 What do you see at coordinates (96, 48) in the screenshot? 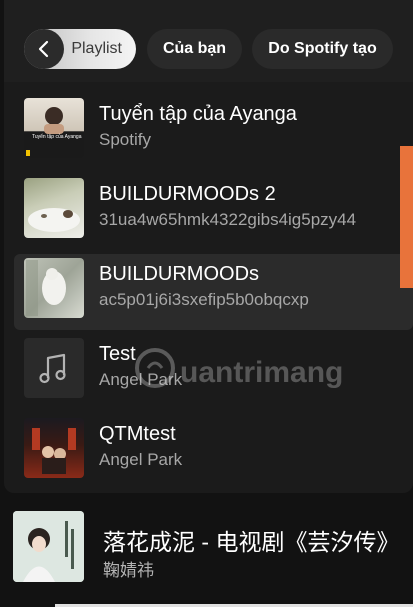
I see `filter-chip-playlist-label: Playlist` at bounding box center [96, 48].